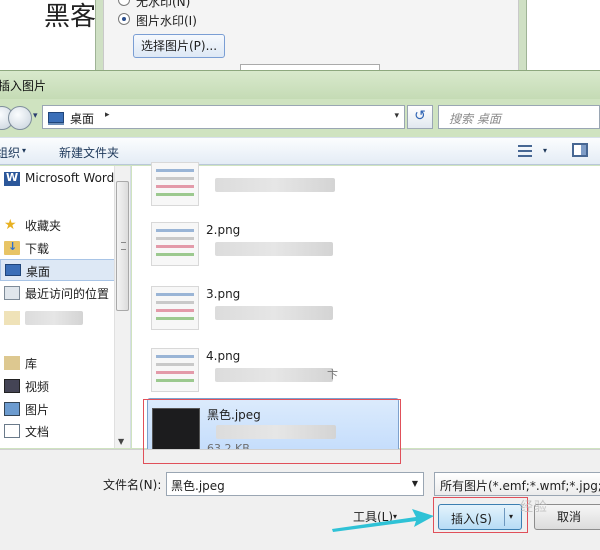  I want to click on nav-label: 最近访问的位置, so click(67, 294).